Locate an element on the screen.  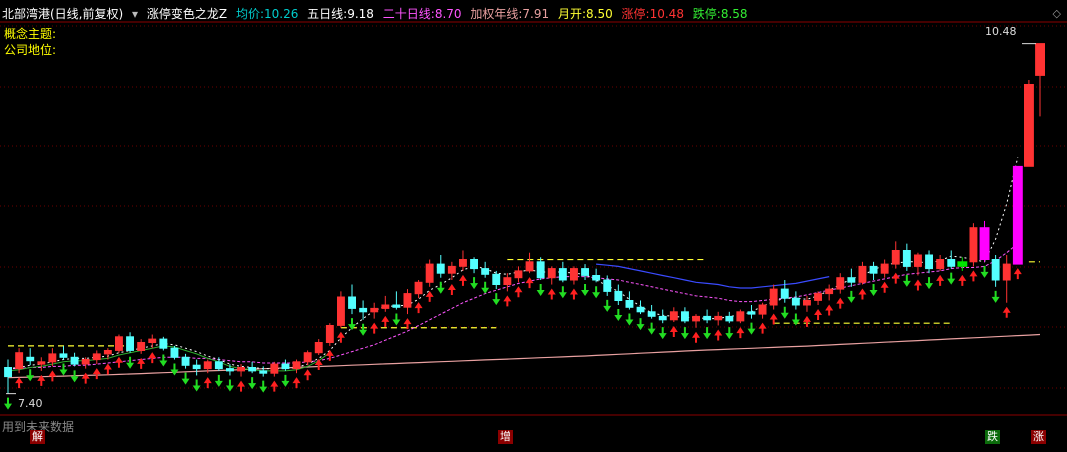
avg-value: 10.26 is located at coordinates (281, 14).